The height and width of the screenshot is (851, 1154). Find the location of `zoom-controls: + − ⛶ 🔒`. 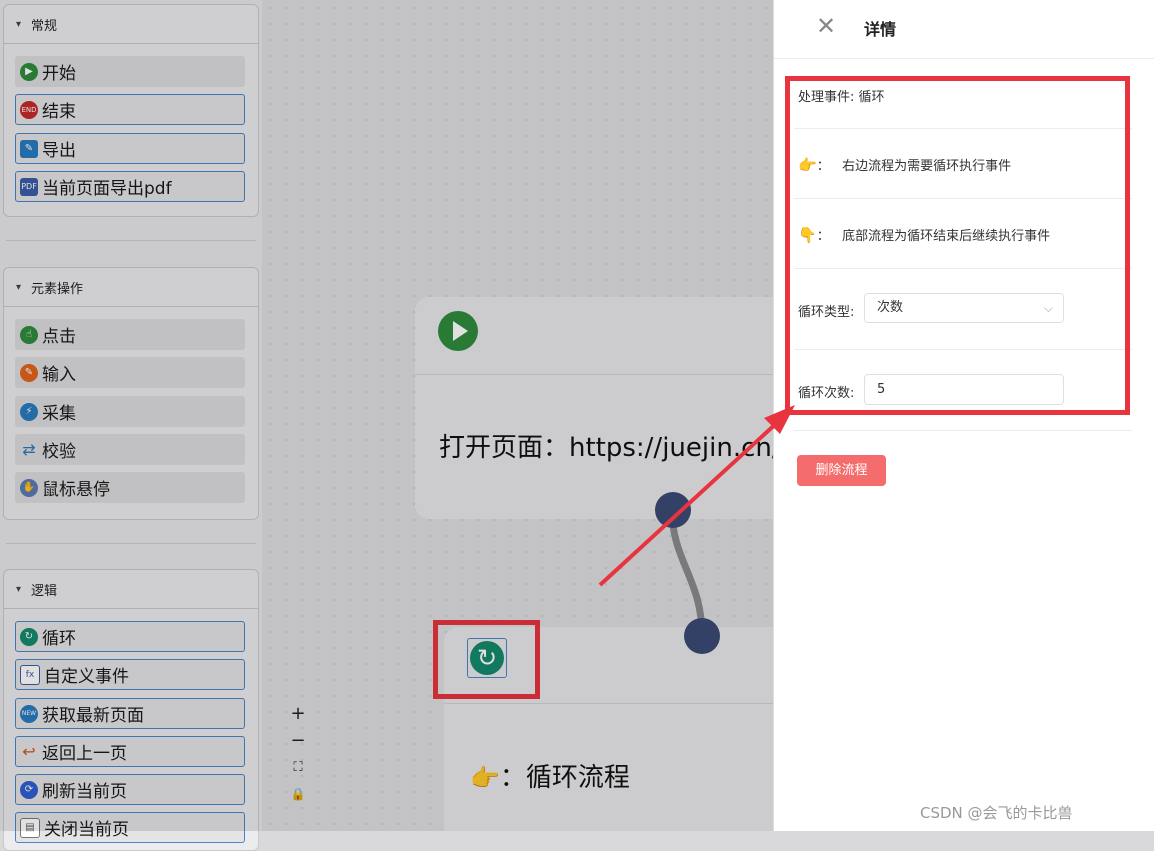

zoom-controls: + − ⛶ 🔒 is located at coordinates (298, 755).